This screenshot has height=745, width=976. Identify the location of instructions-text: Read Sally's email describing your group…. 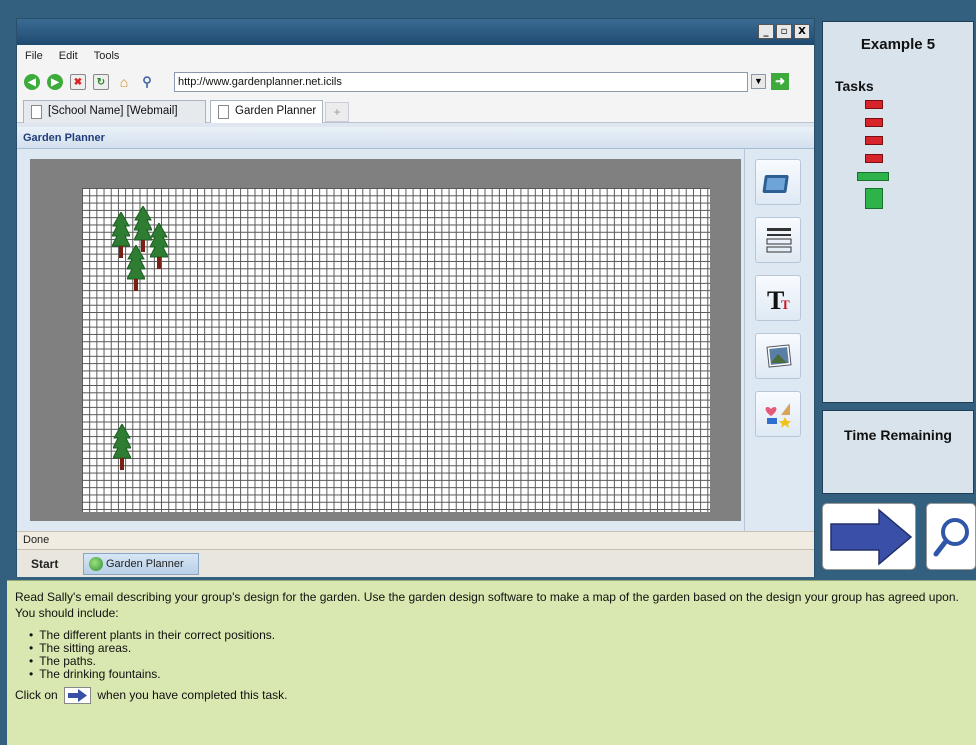
(487, 605).